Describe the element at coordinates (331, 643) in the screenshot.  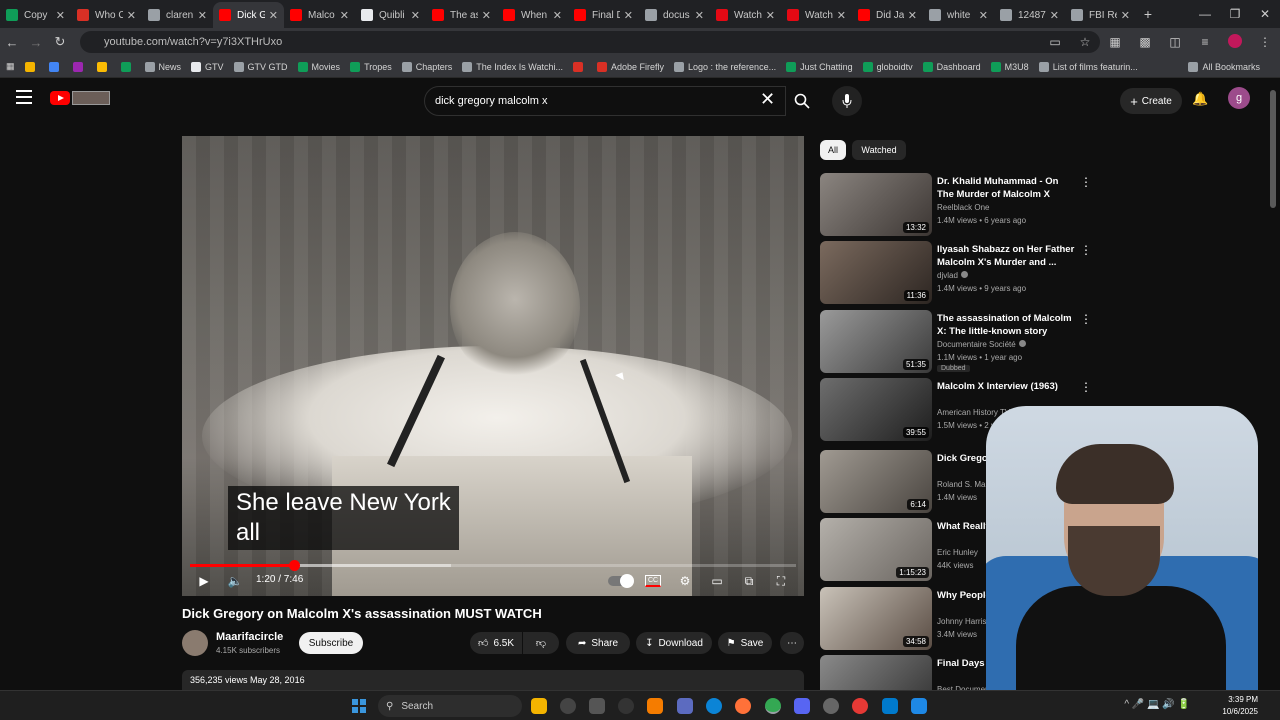
I see `subscribe-button: Subscribe` at that location.